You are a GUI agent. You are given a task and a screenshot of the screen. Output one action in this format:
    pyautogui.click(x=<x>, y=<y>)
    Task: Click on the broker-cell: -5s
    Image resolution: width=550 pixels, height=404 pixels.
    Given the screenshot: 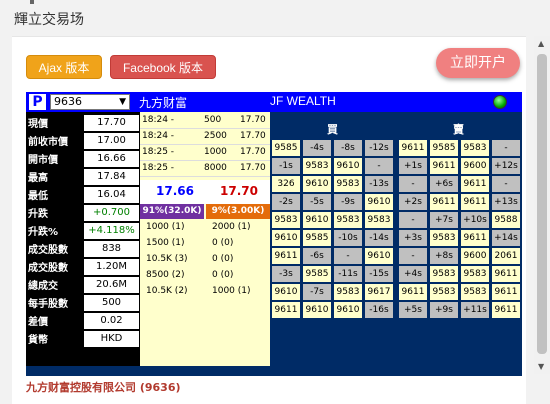 What is the action you would take?
    pyautogui.click(x=317, y=202)
    